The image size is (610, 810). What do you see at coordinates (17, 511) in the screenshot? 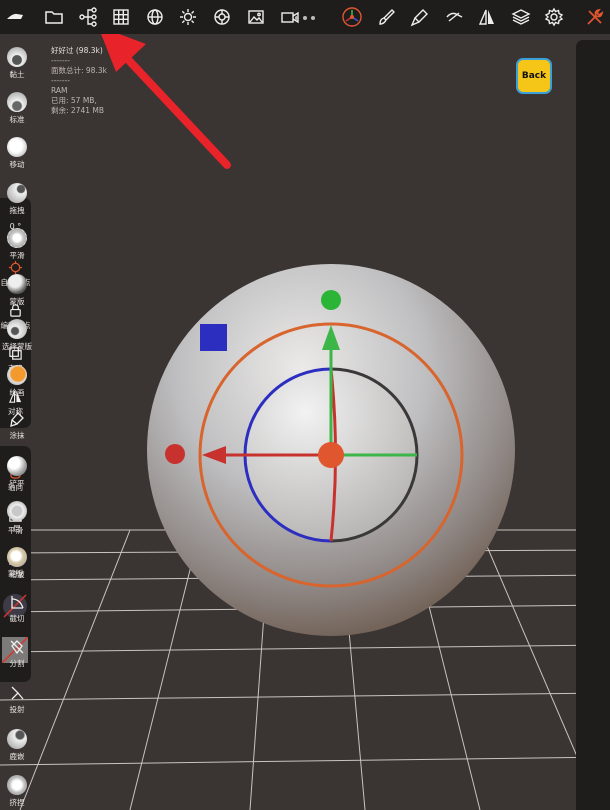
I see `layer-brush-icon` at bounding box center [17, 511].